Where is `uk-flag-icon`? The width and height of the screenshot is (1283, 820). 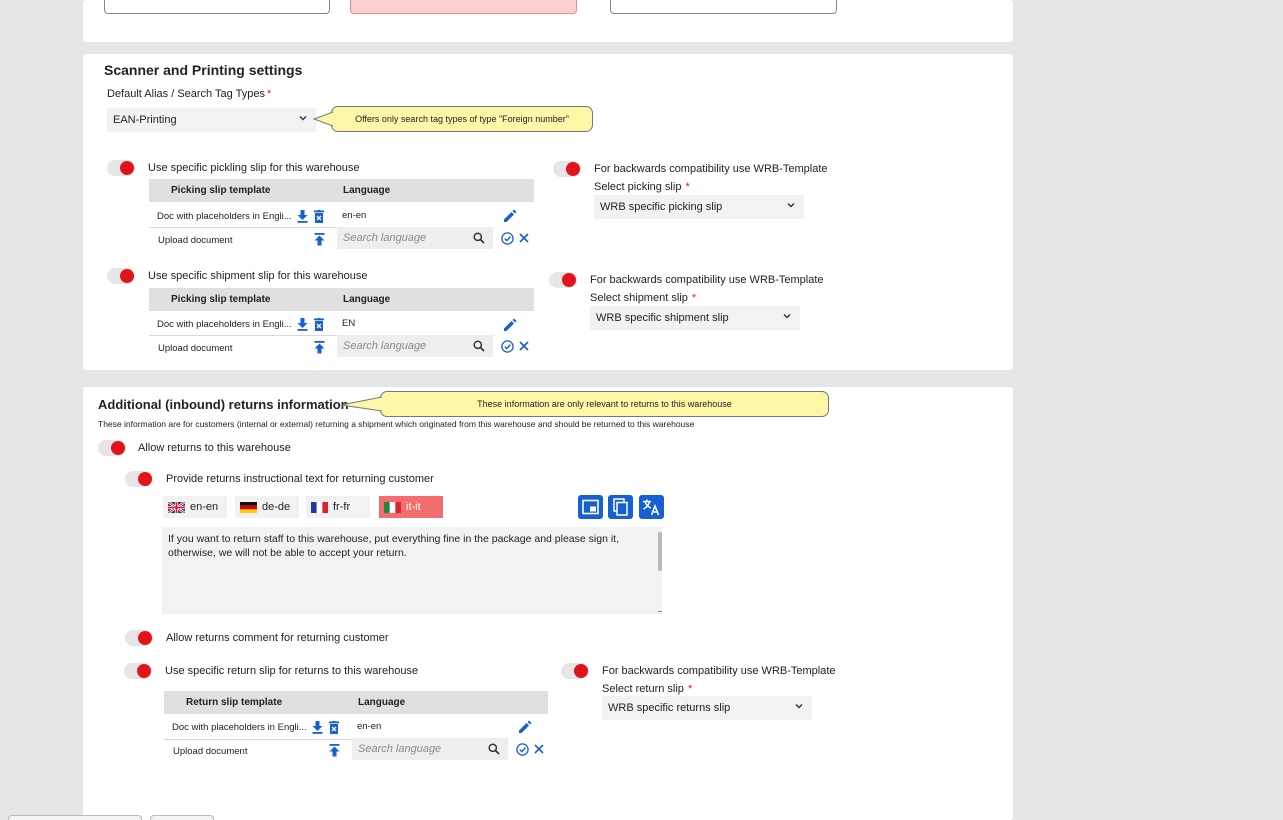
uk-flag-icon is located at coordinates (176, 507).